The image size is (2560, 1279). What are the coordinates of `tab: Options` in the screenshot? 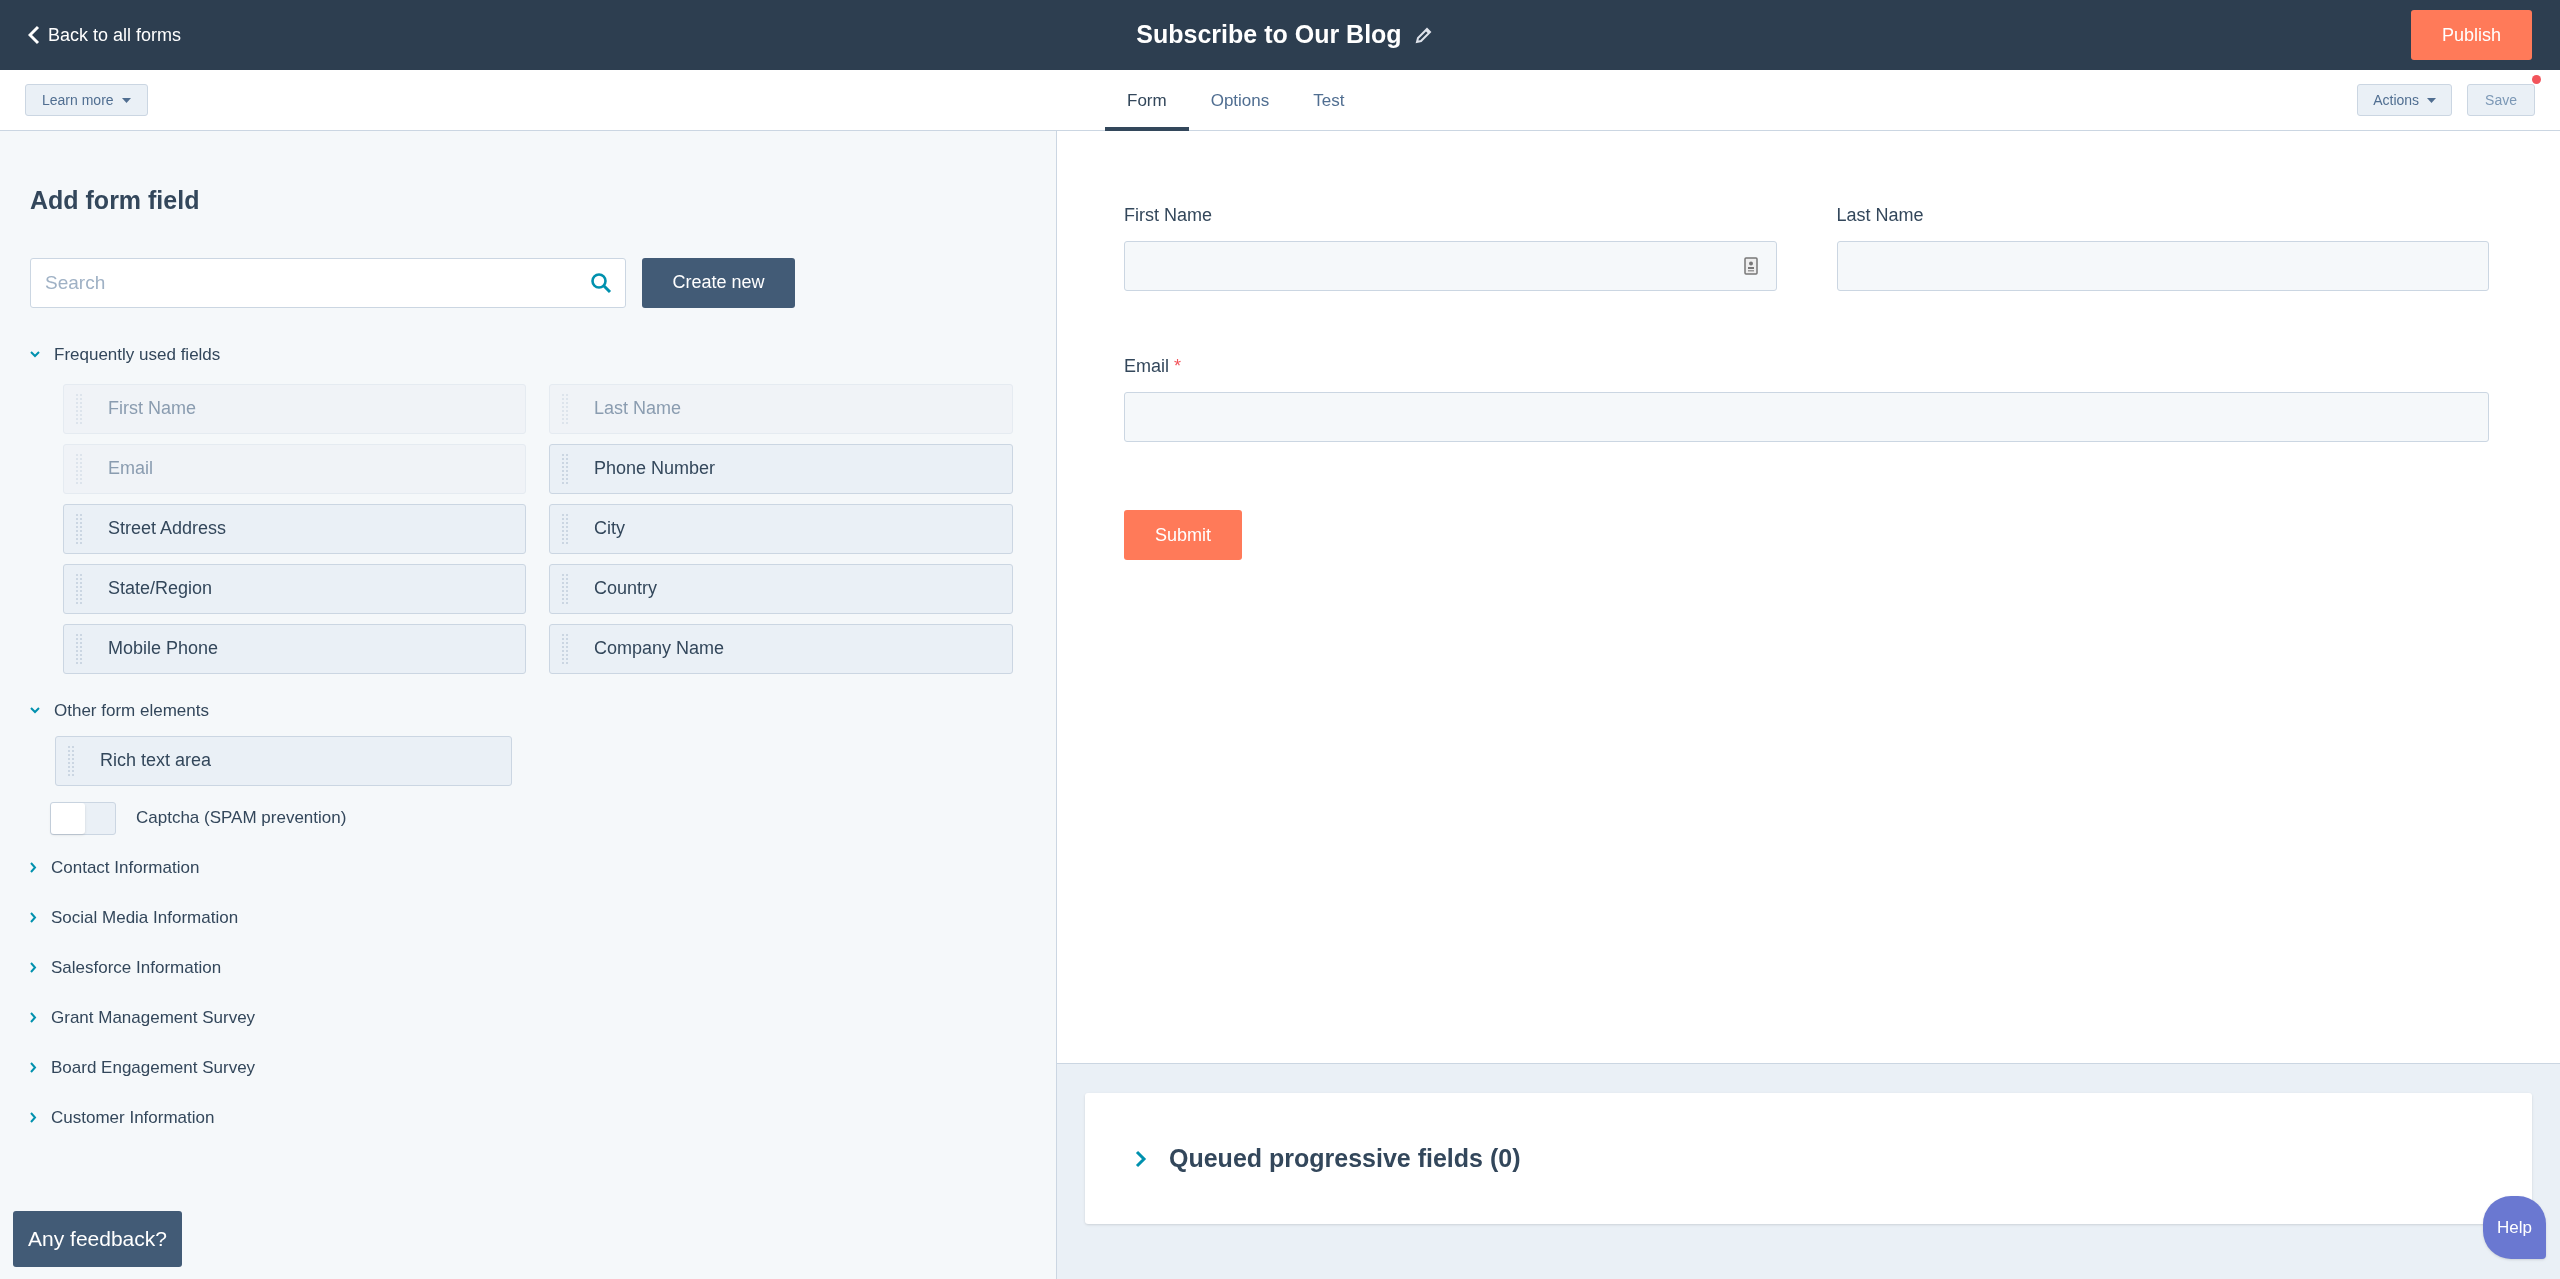 It's located at (1240, 100).